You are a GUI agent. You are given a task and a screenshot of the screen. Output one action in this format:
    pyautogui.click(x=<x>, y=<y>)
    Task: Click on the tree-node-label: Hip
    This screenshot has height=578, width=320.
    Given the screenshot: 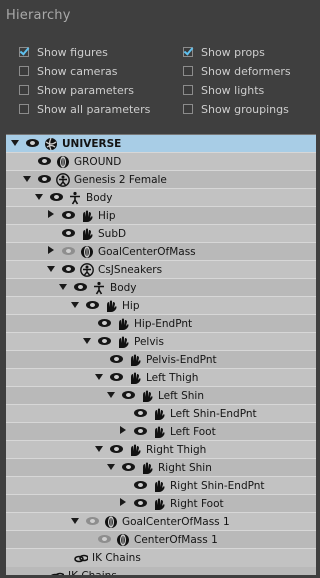 What is the action you would take?
    pyautogui.click(x=131, y=306)
    